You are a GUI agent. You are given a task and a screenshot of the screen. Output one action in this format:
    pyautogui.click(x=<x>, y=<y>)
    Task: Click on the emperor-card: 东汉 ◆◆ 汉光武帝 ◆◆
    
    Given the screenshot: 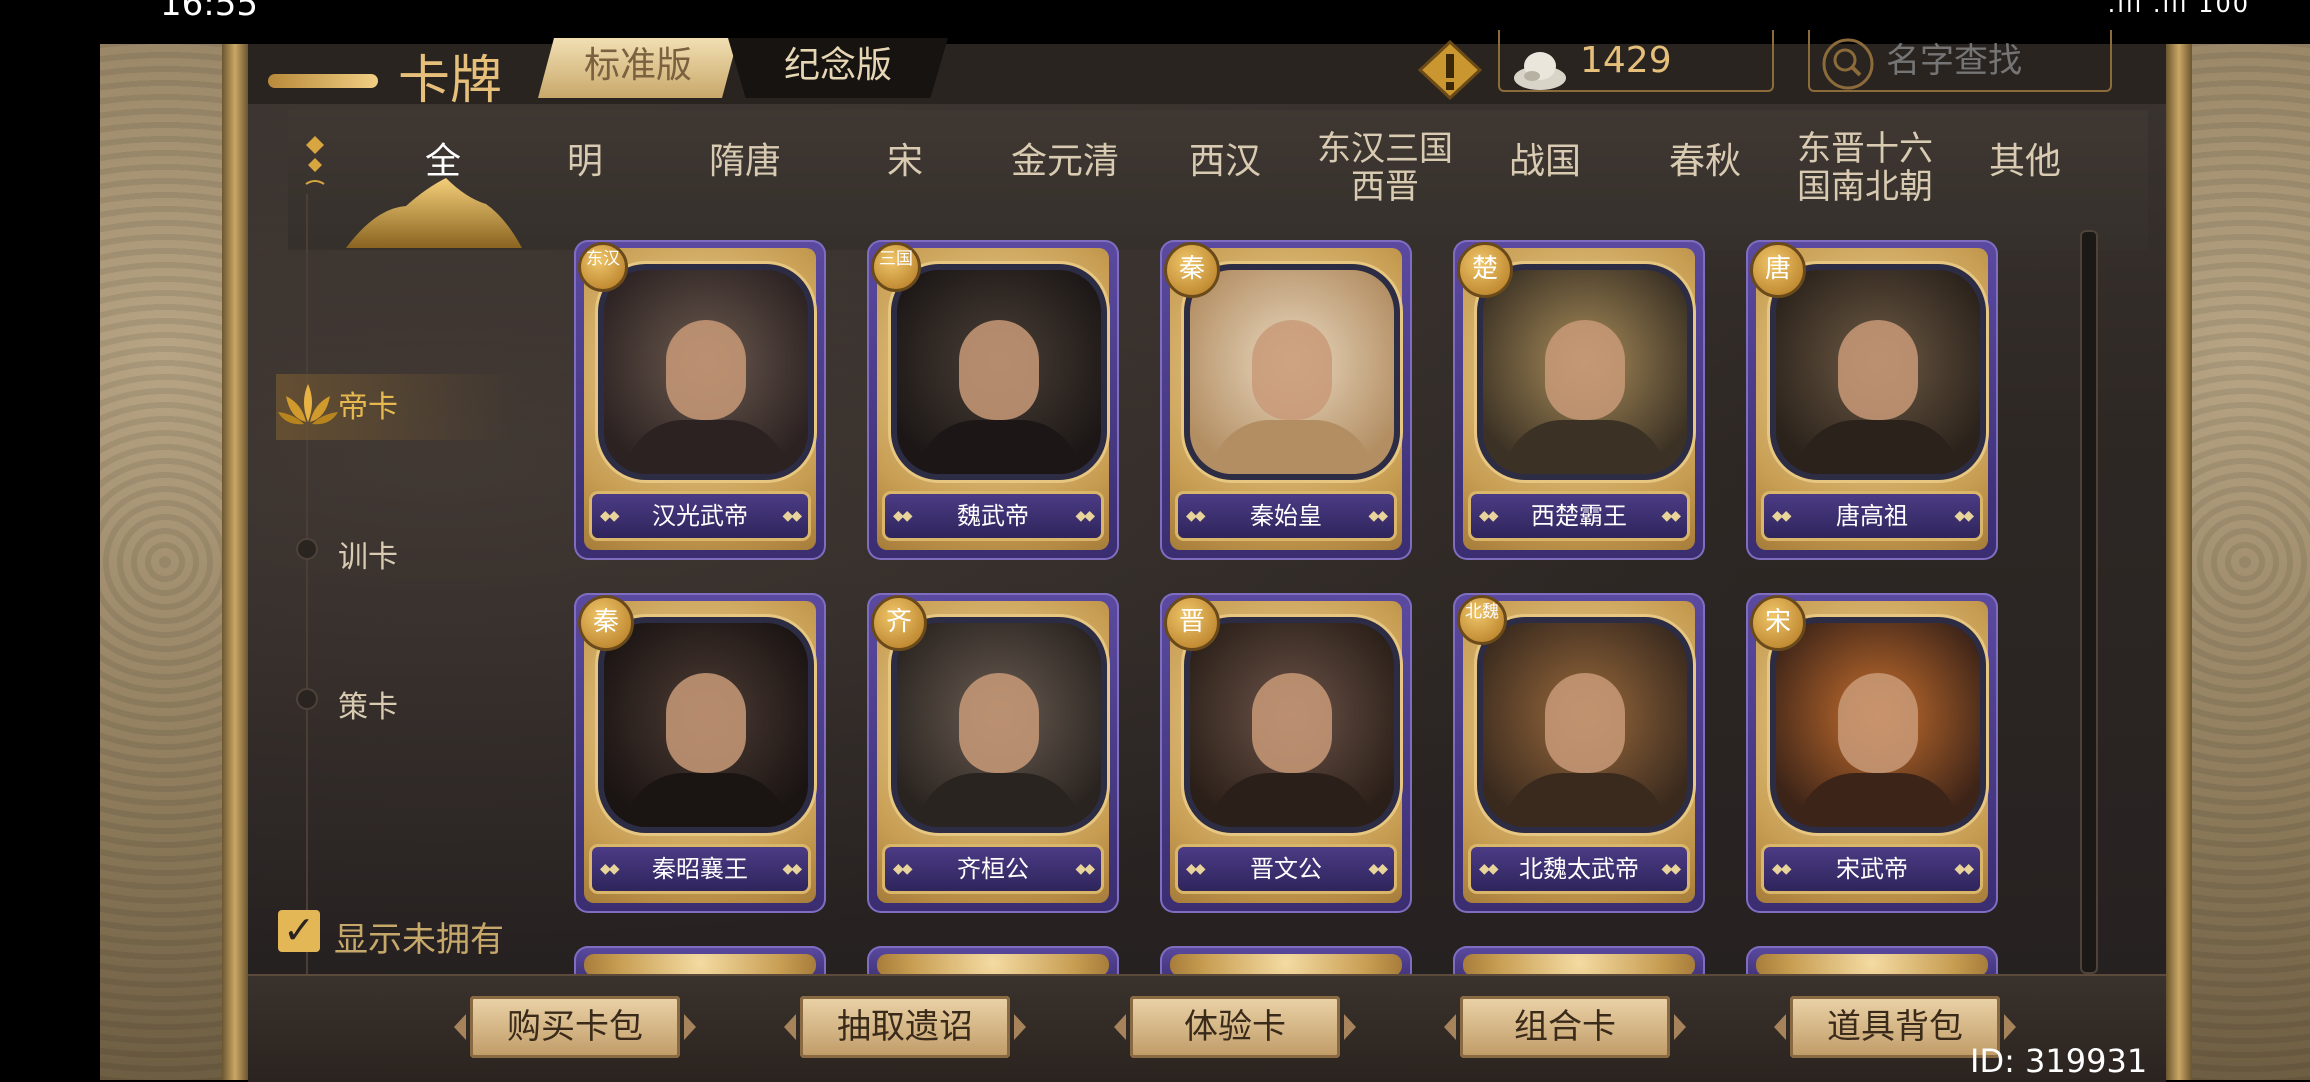 What is the action you would take?
    pyautogui.click(x=700, y=400)
    